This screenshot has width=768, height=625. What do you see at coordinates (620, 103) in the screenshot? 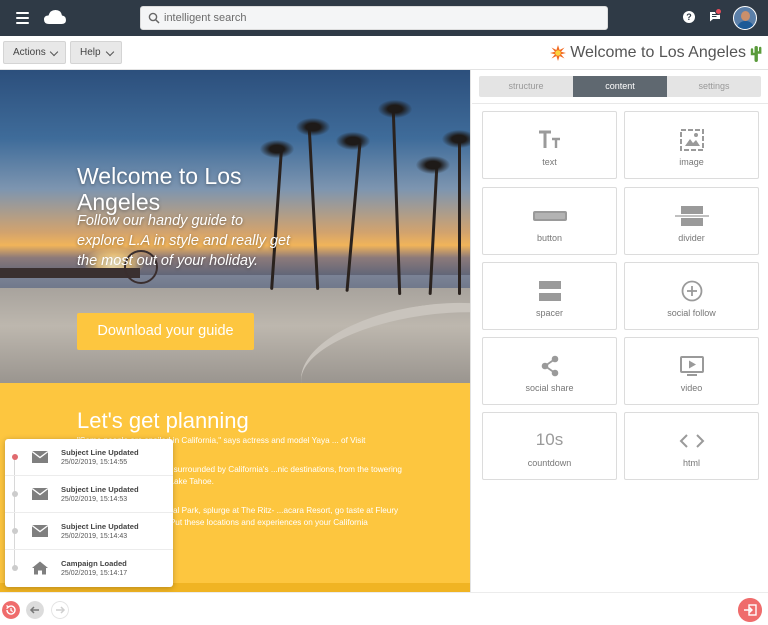
I see `divider` at bounding box center [620, 103].